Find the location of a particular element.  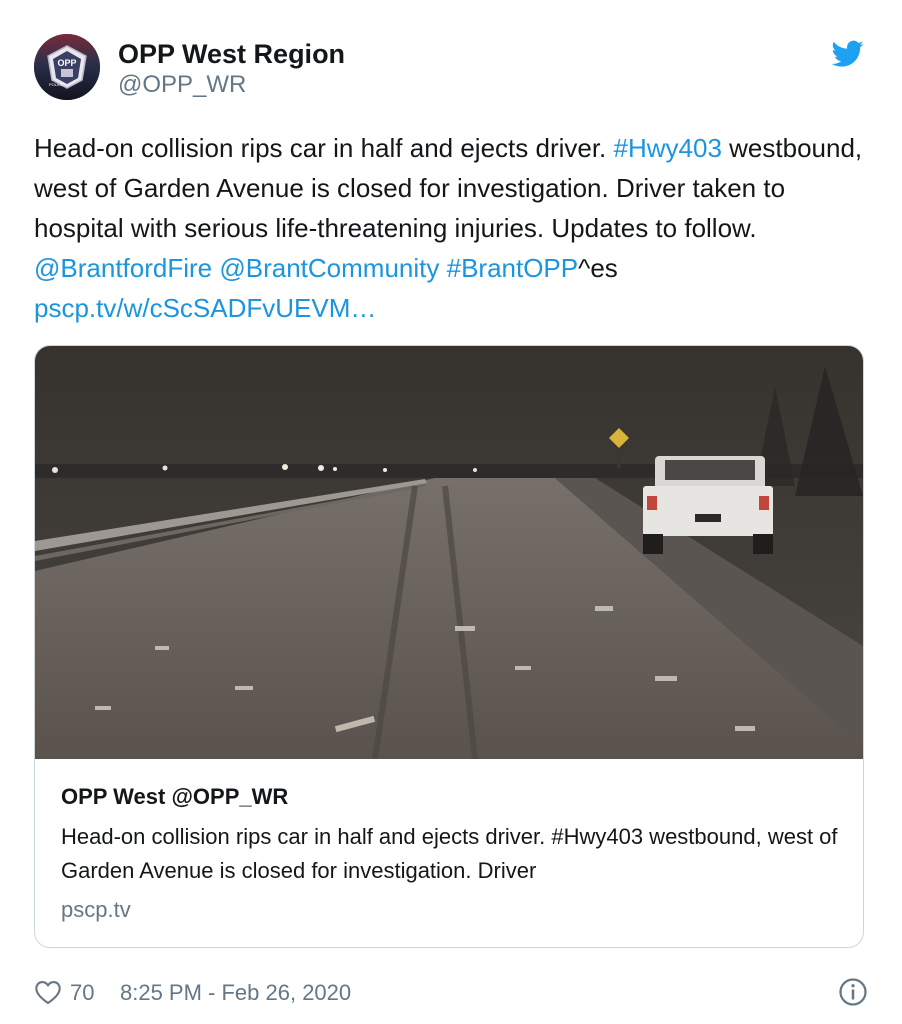

avatar: OPP POLICE is located at coordinates (67, 67).